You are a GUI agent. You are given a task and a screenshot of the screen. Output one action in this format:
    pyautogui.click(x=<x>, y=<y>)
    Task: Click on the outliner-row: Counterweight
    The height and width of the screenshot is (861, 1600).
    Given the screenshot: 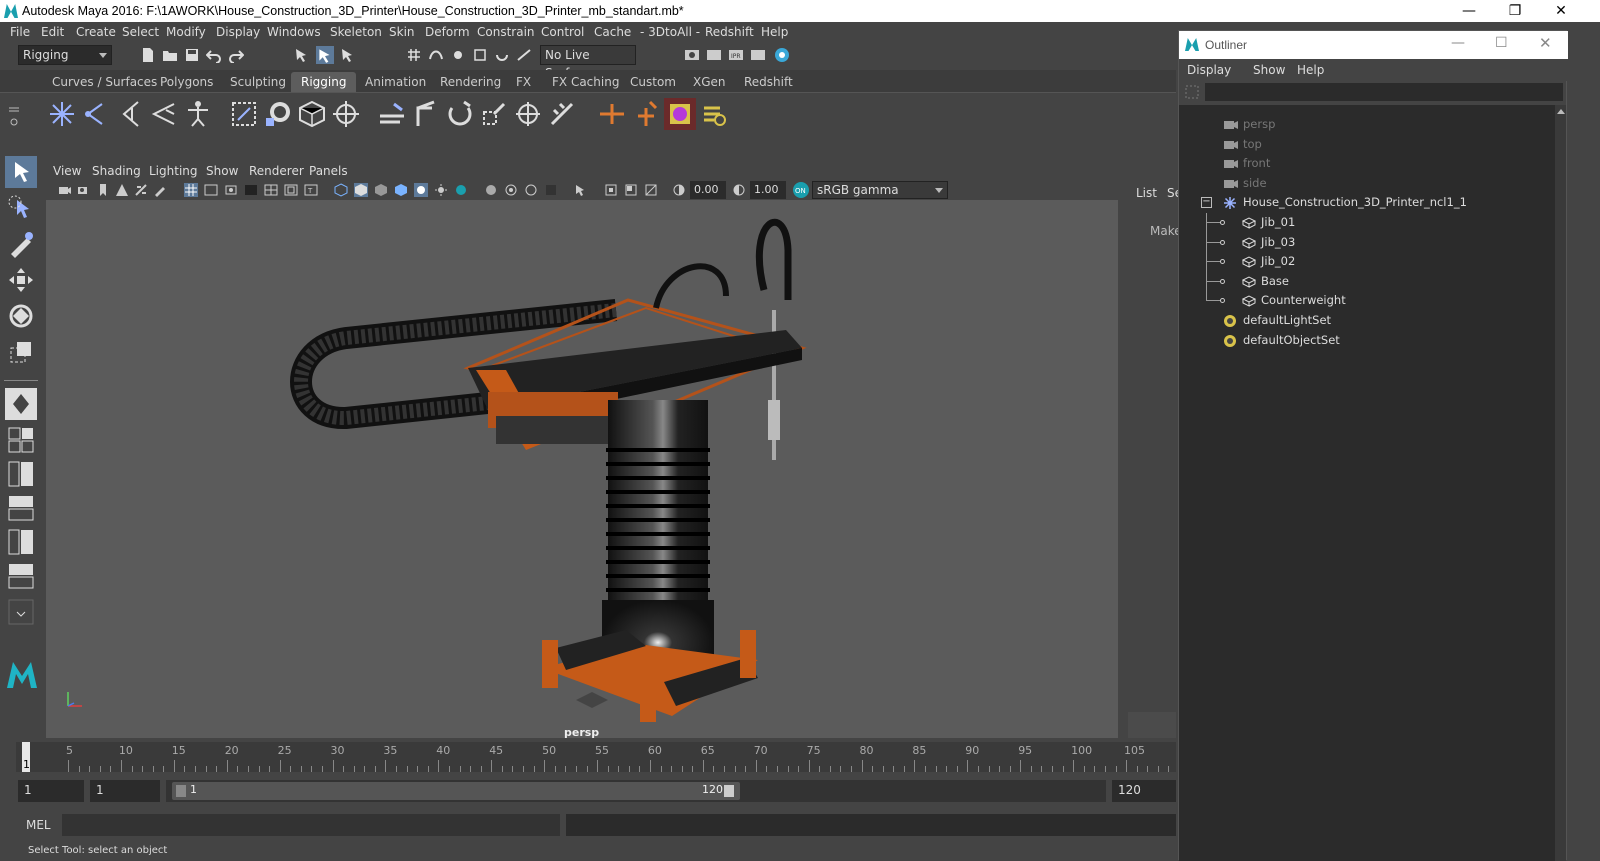 What is the action you would take?
    pyautogui.click(x=1368, y=300)
    